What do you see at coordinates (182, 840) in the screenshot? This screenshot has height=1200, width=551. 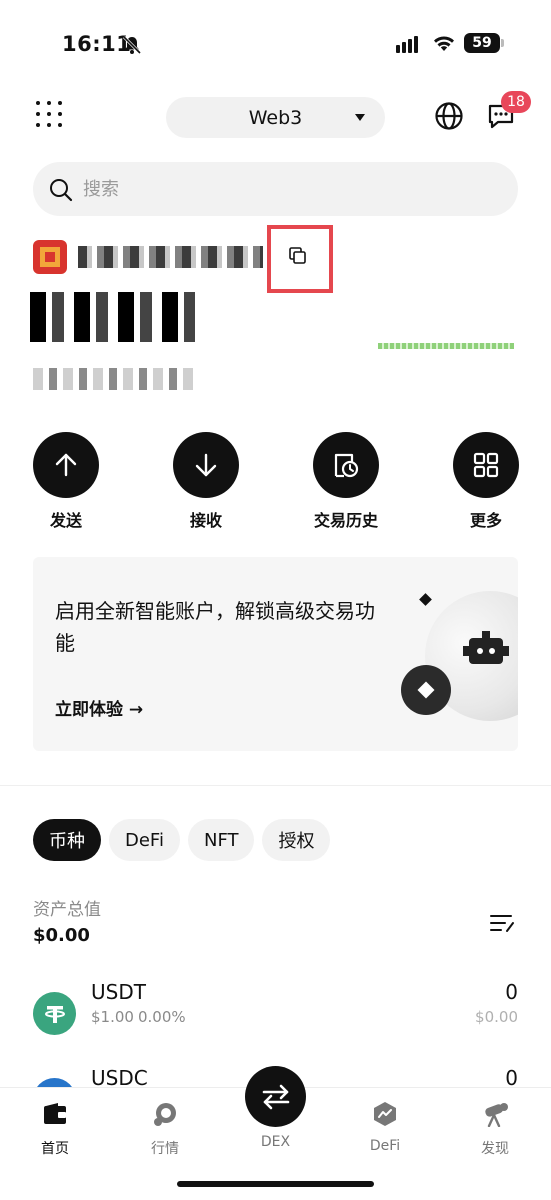 I see `asset-tabs: 币种 DeFi NFT 授权` at bounding box center [182, 840].